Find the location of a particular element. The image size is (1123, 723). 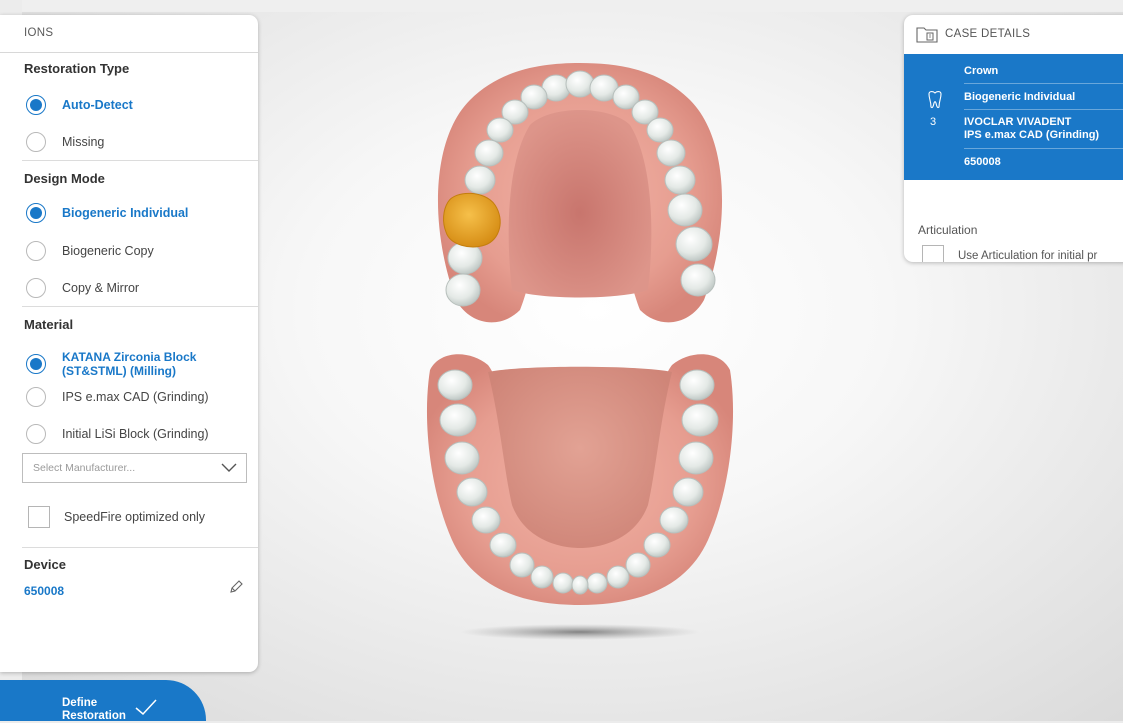

option-label: Auto-Detect is located at coordinates (97, 105).